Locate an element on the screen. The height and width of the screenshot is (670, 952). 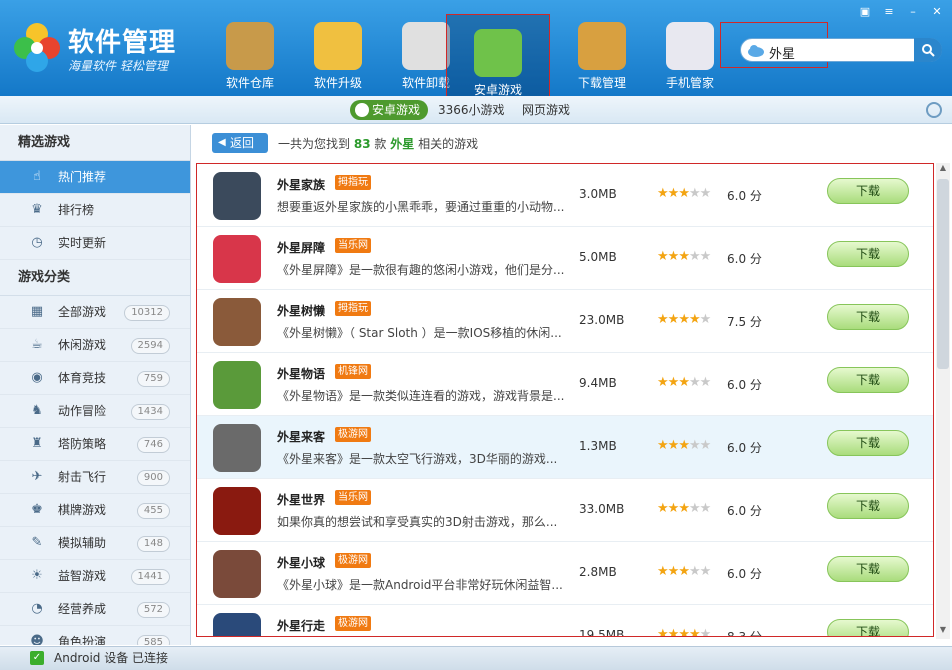
plane-icon: ✈ is located at coordinates (37, 476).